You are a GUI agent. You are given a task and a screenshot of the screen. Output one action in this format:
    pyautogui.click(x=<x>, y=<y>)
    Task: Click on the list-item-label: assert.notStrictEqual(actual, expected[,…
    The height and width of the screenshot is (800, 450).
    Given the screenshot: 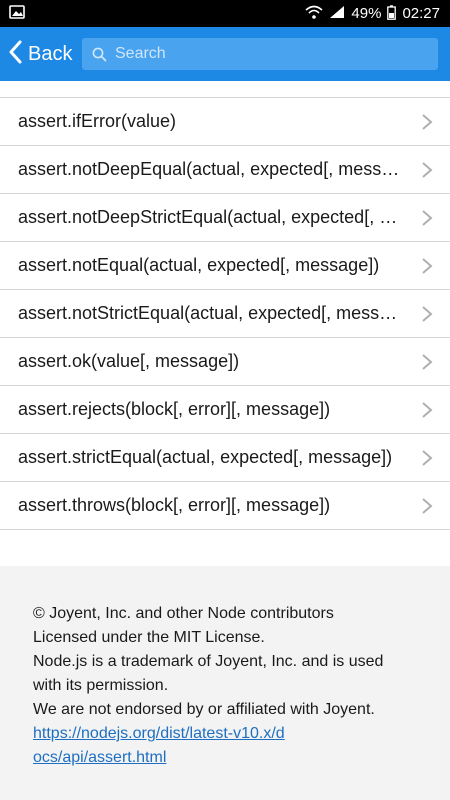 What is the action you would take?
    pyautogui.click(x=210, y=313)
    